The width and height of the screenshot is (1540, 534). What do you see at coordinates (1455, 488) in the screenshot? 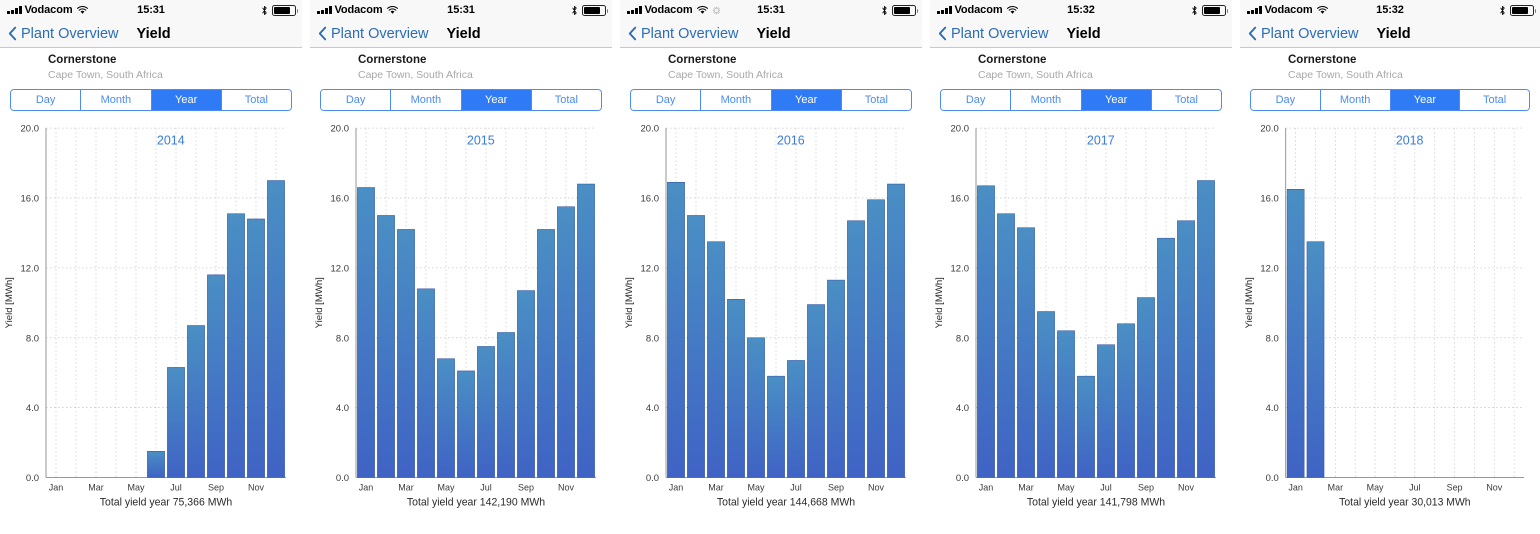
I see `x-axis-tick-label: Sep` at bounding box center [1455, 488].